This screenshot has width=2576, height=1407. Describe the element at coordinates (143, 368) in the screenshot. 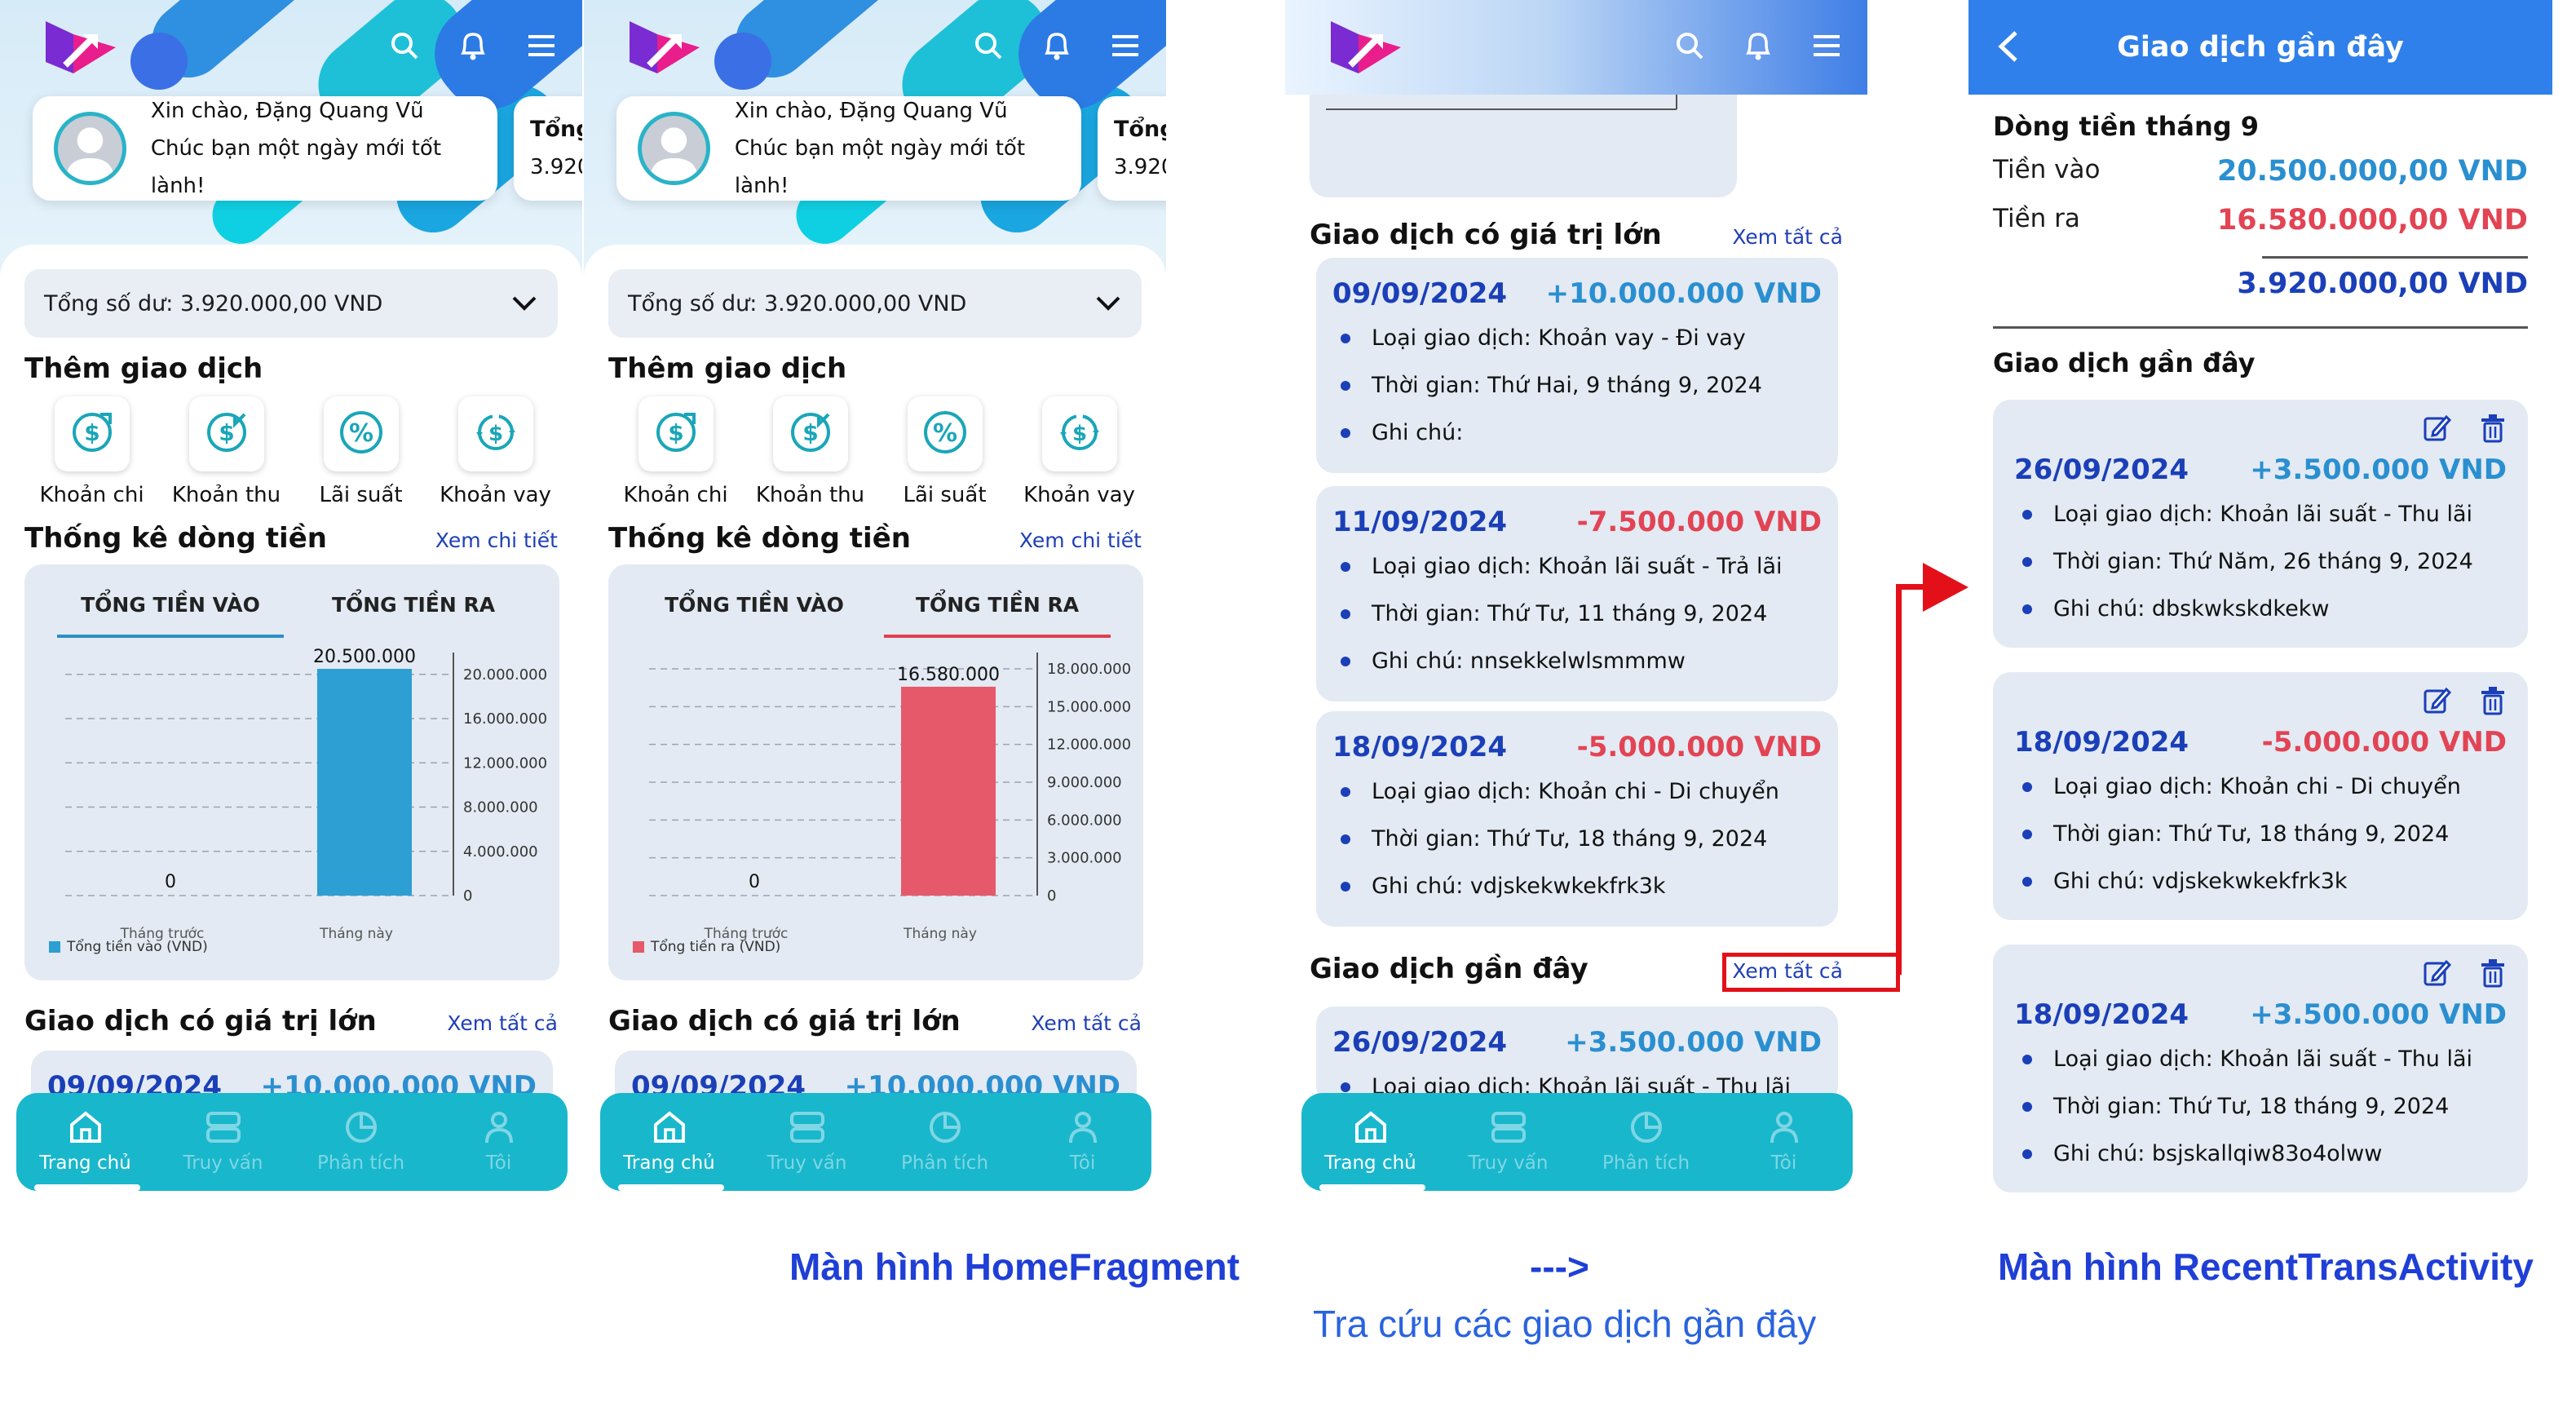

I see `add-tx-title: Thêm giao dịch` at that location.